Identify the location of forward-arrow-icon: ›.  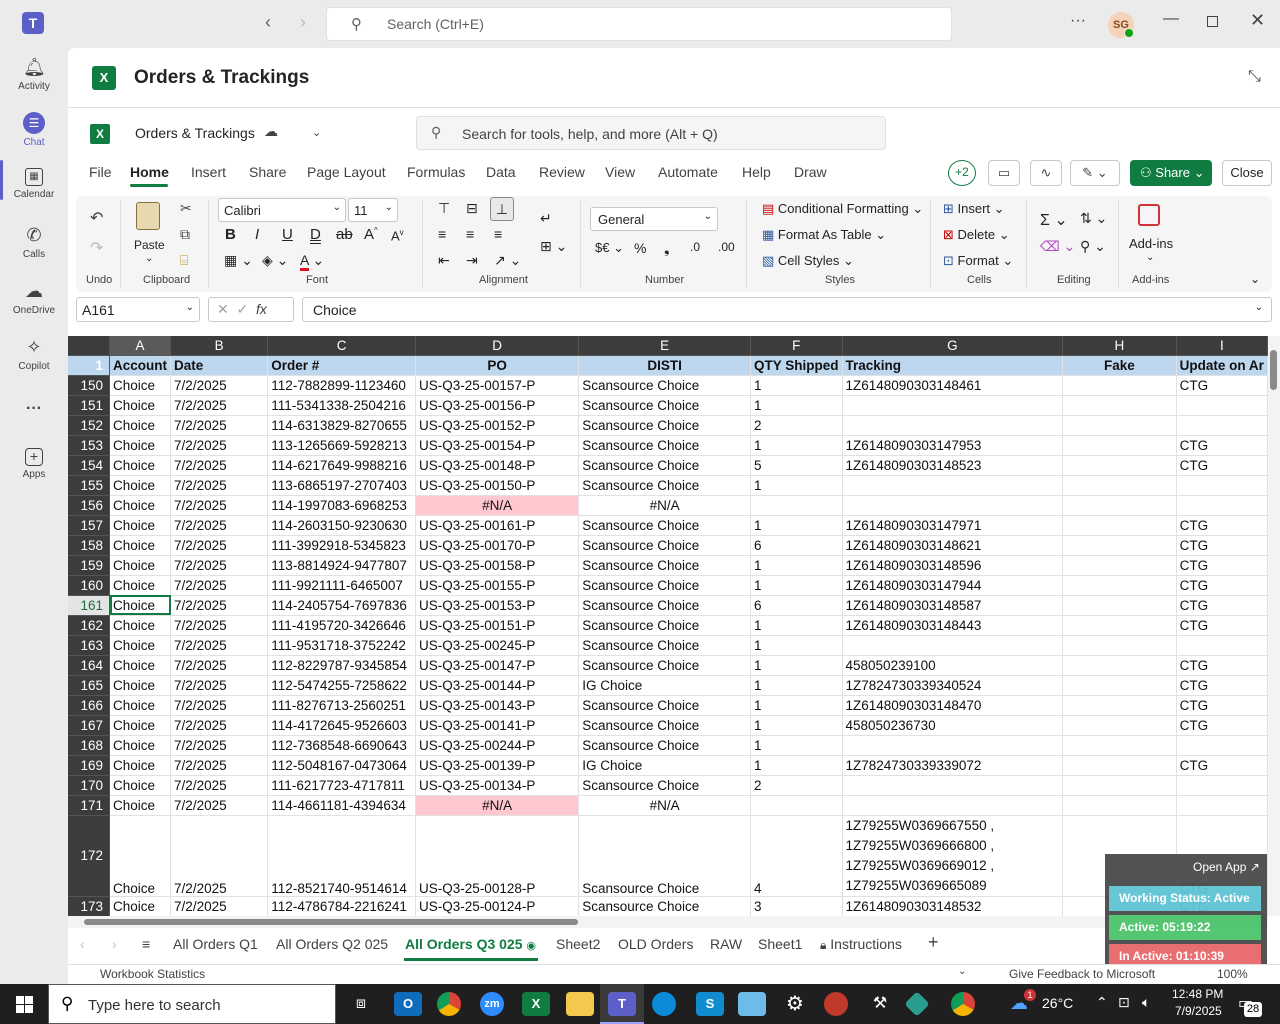
(303, 22).